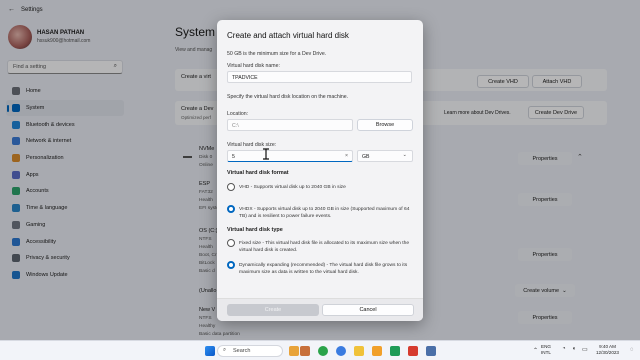 This screenshot has width=640, height=360. Describe the element at coordinates (359, 351) in the screenshot. I see `file-explorer-icon` at that location.